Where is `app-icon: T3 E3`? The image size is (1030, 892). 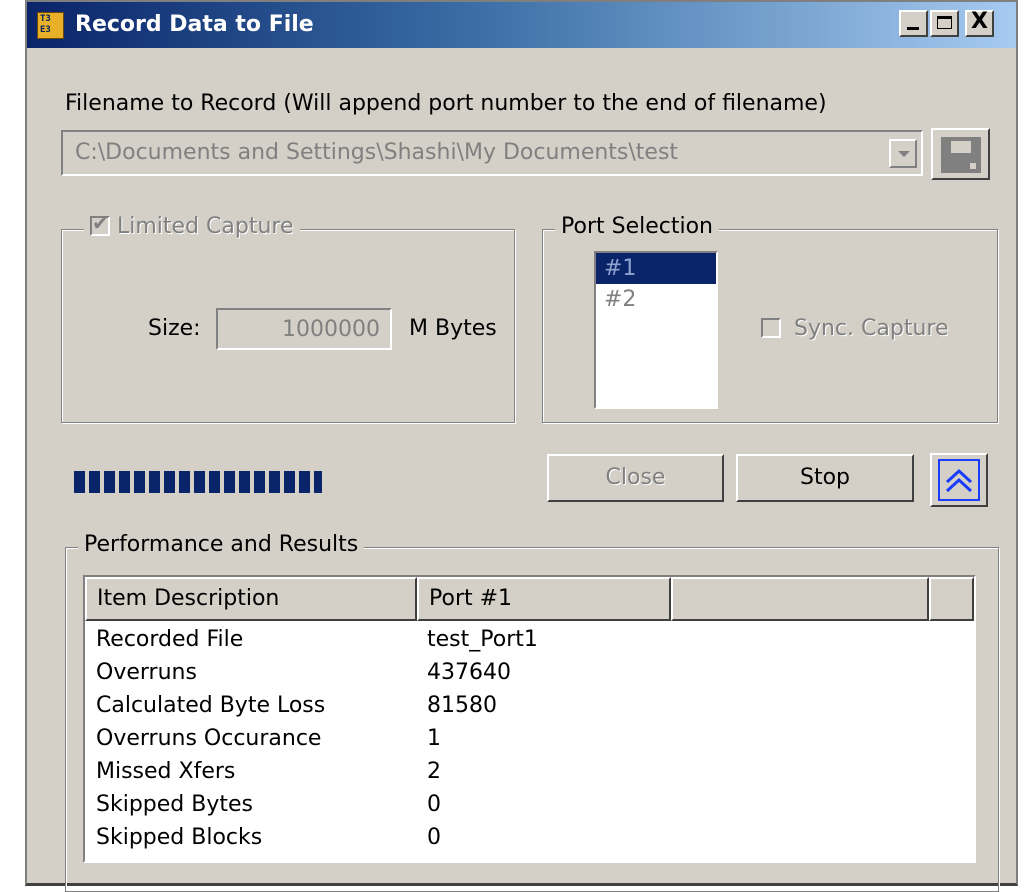
app-icon: T3 E3 is located at coordinates (50, 25).